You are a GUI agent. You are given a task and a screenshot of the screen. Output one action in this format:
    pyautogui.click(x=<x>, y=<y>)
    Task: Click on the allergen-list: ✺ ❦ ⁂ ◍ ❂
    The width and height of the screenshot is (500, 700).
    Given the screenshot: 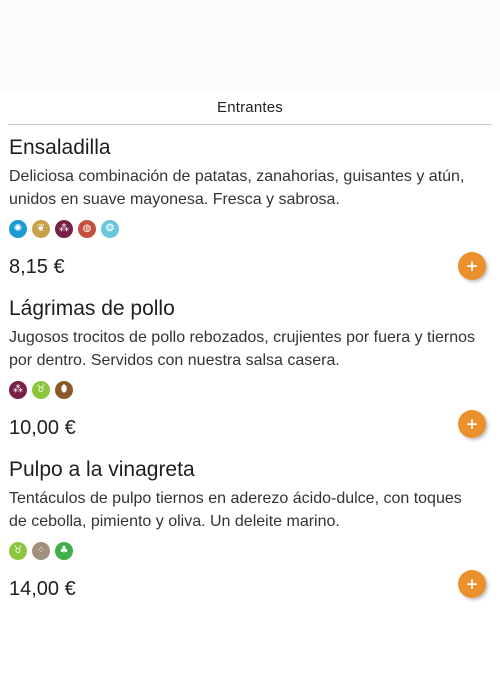 What is the action you would take?
    pyautogui.click(x=250, y=229)
    